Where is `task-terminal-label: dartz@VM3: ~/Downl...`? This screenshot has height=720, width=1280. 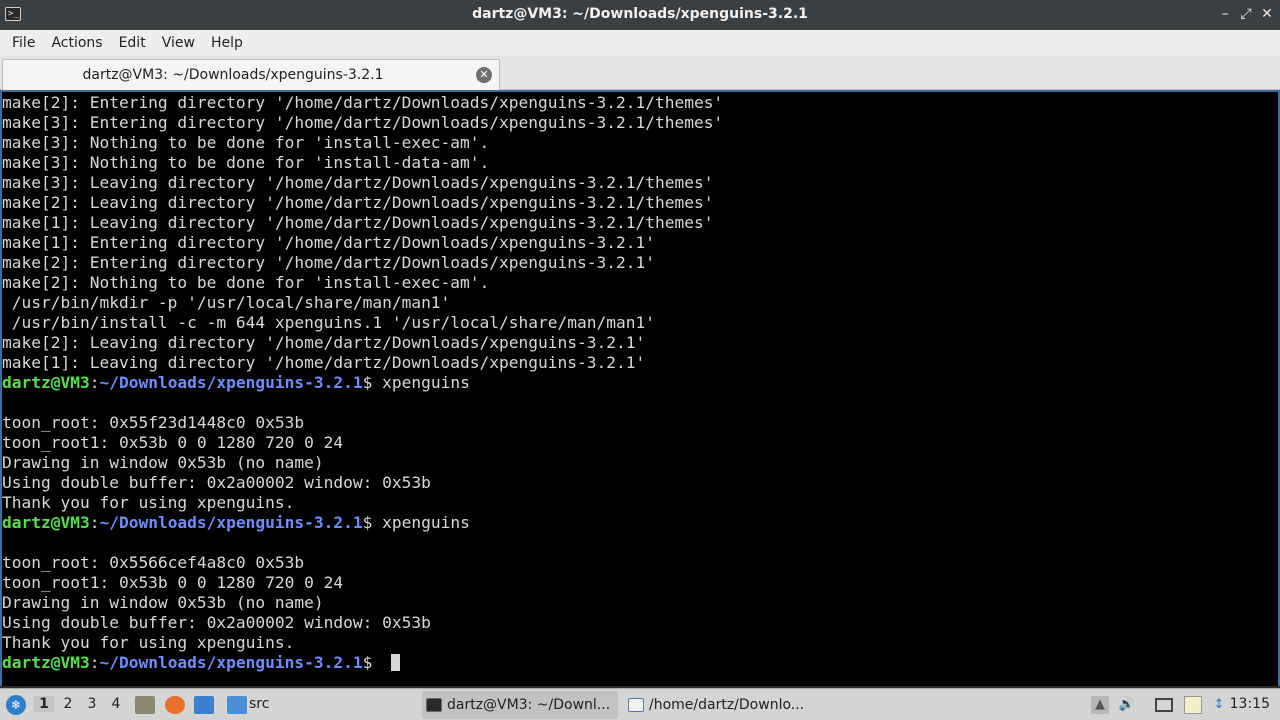 task-terminal-label: dartz@VM3: ~/Downl... is located at coordinates (529, 705).